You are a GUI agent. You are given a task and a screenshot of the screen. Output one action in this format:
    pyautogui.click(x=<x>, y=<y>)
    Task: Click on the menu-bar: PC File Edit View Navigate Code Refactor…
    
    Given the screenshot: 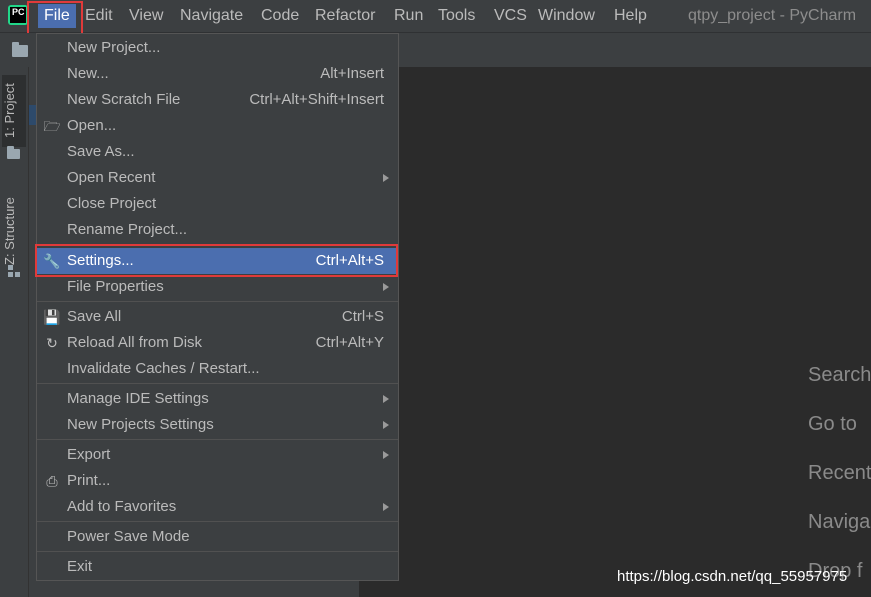 What is the action you would take?
    pyautogui.click(x=435, y=16)
    